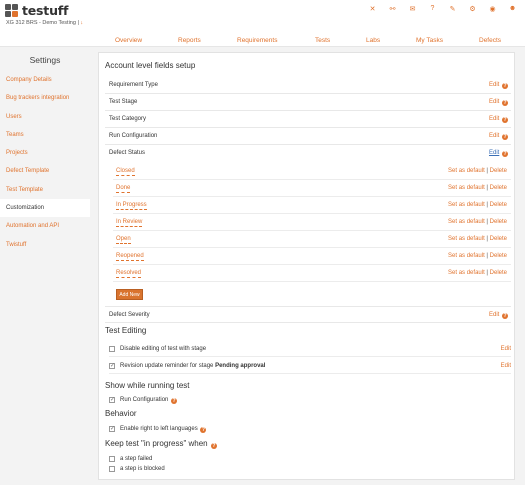  What do you see at coordinates (189, 40) in the screenshot?
I see `nav-reports: Reports` at bounding box center [189, 40].